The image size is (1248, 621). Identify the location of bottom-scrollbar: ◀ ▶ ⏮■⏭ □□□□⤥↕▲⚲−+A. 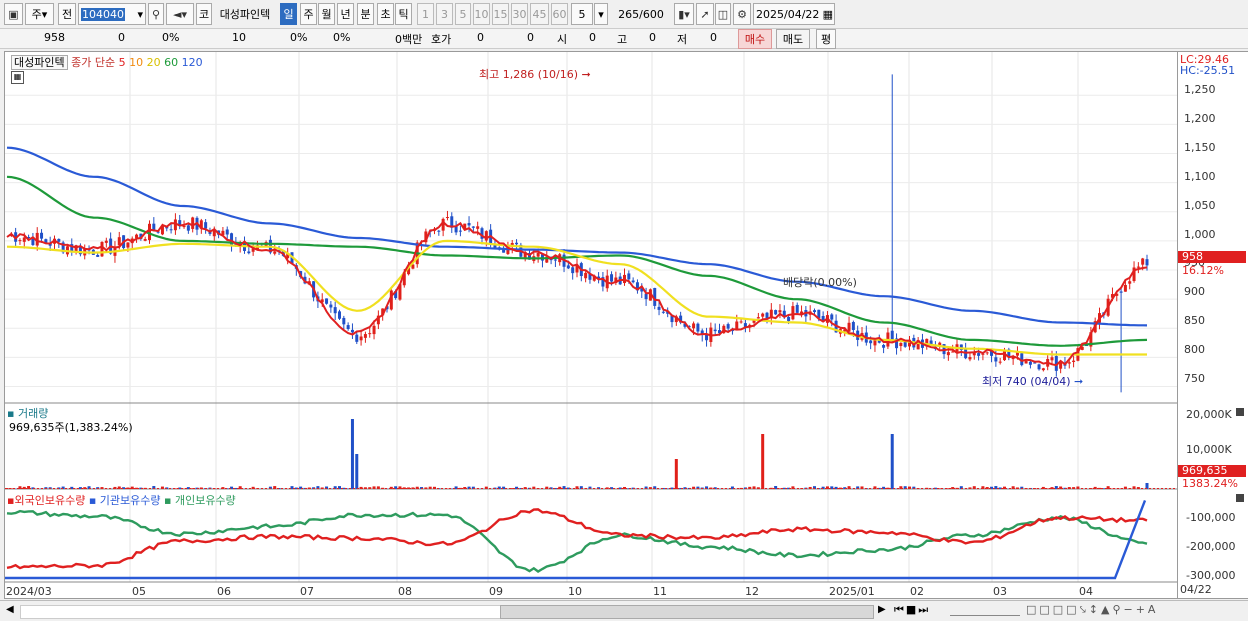
(624, 610).